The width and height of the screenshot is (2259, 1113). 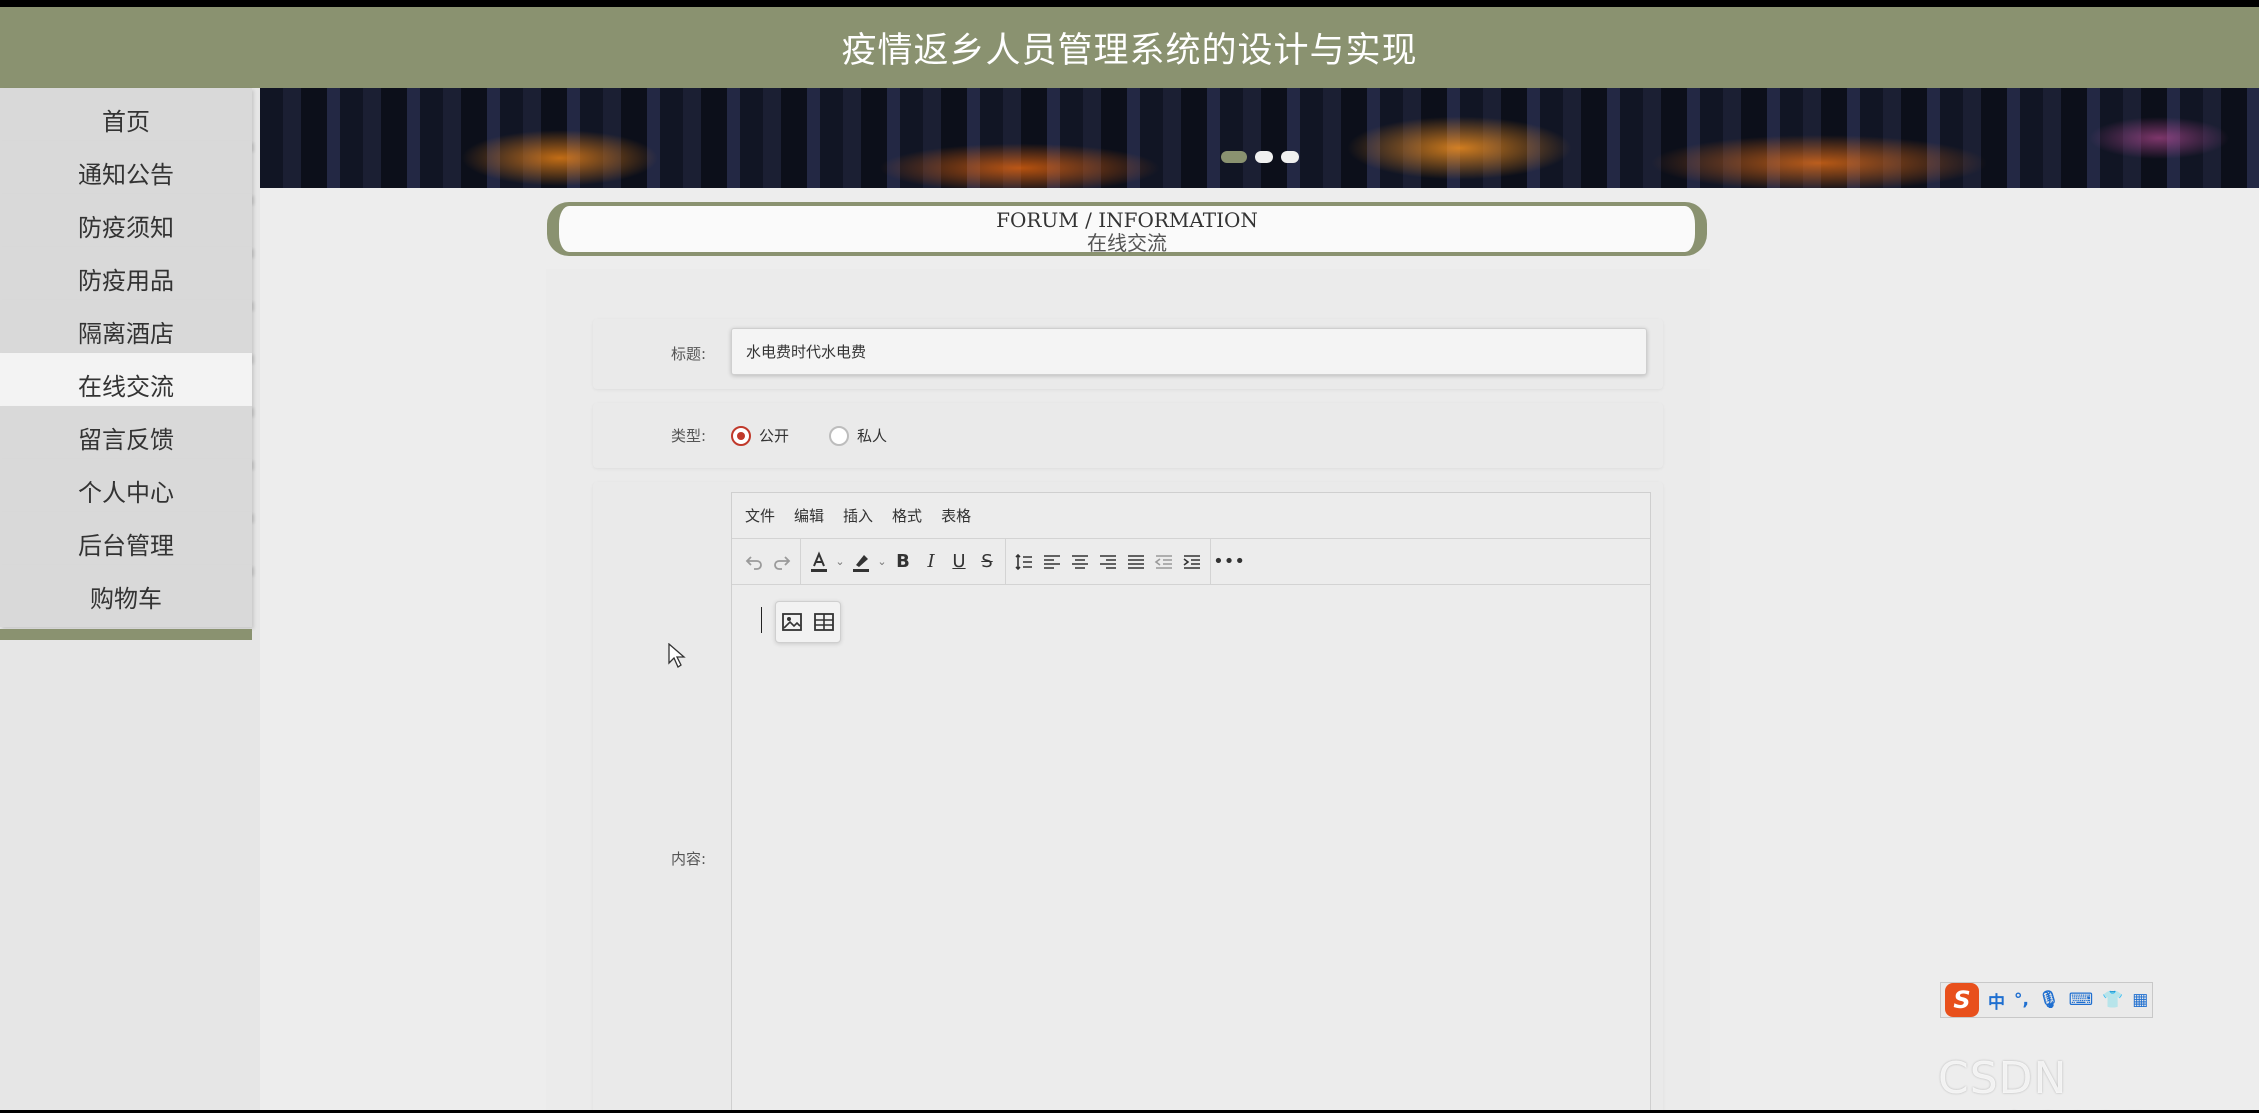 I want to click on radio-private-label: 私人, so click(x=872, y=436).